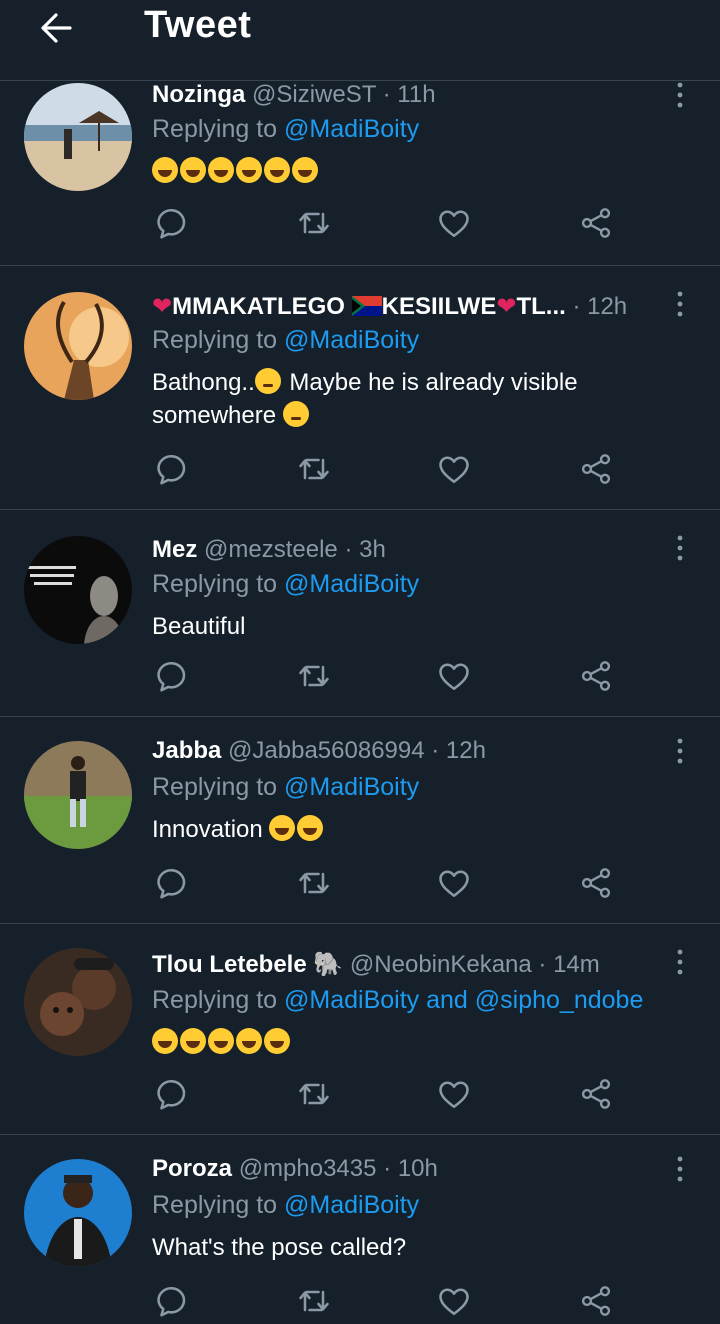  What do you see at coordinates (198, 25) in the screenshot?
I see `page-title: Tweet` at bounding box center [198, 25].